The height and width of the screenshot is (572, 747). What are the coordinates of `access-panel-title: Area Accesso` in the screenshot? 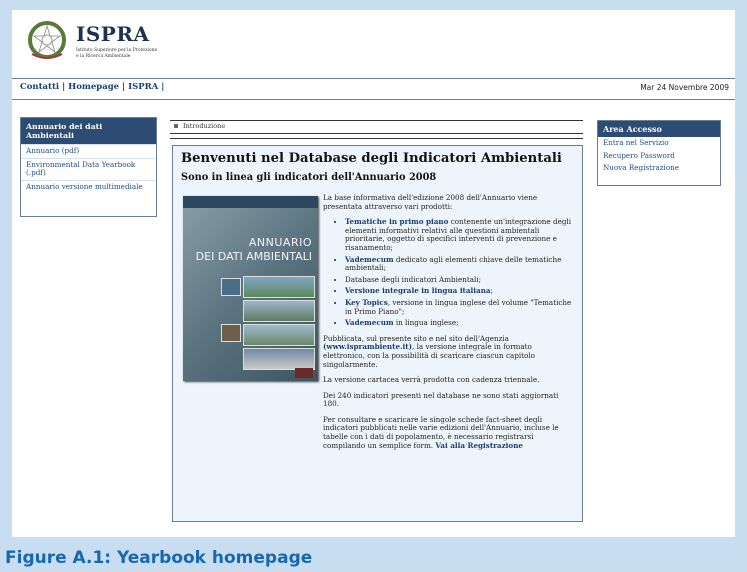 It's located at (659, 129).